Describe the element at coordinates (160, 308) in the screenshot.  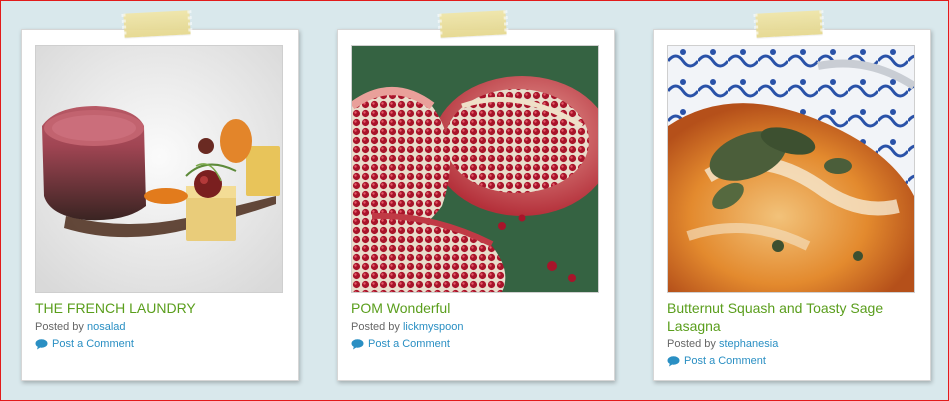
I see `post-title-link: THE FRENCH LAUNDRY` at that location.